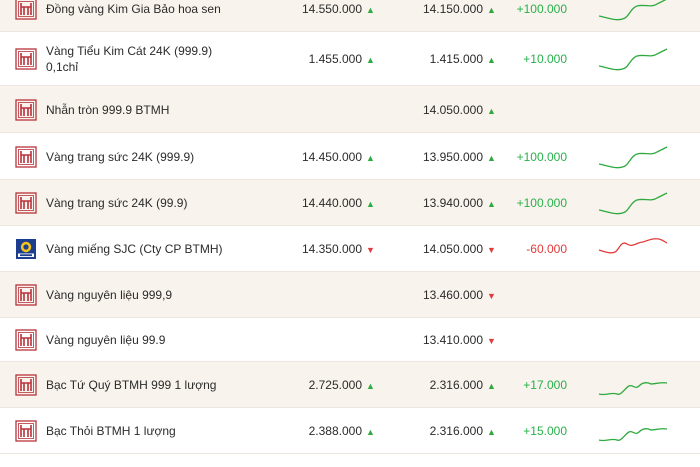  I want to click on sell-price: 13.410.000 ▼, so click(435, 340).